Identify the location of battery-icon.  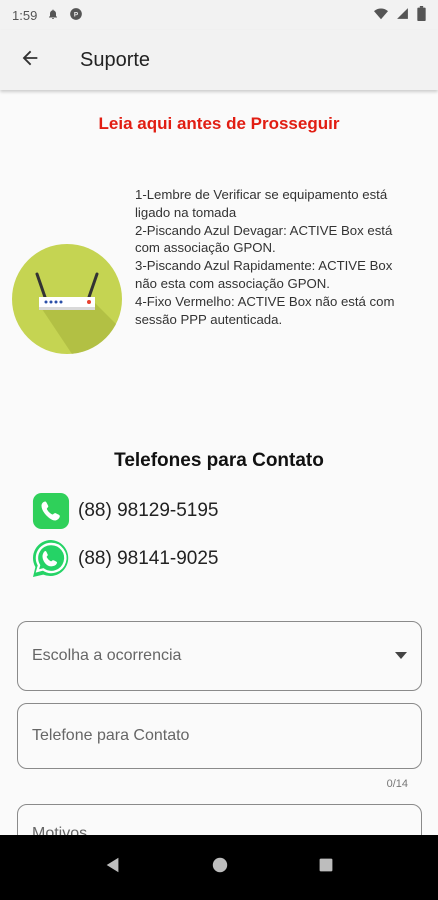
(421, 15).